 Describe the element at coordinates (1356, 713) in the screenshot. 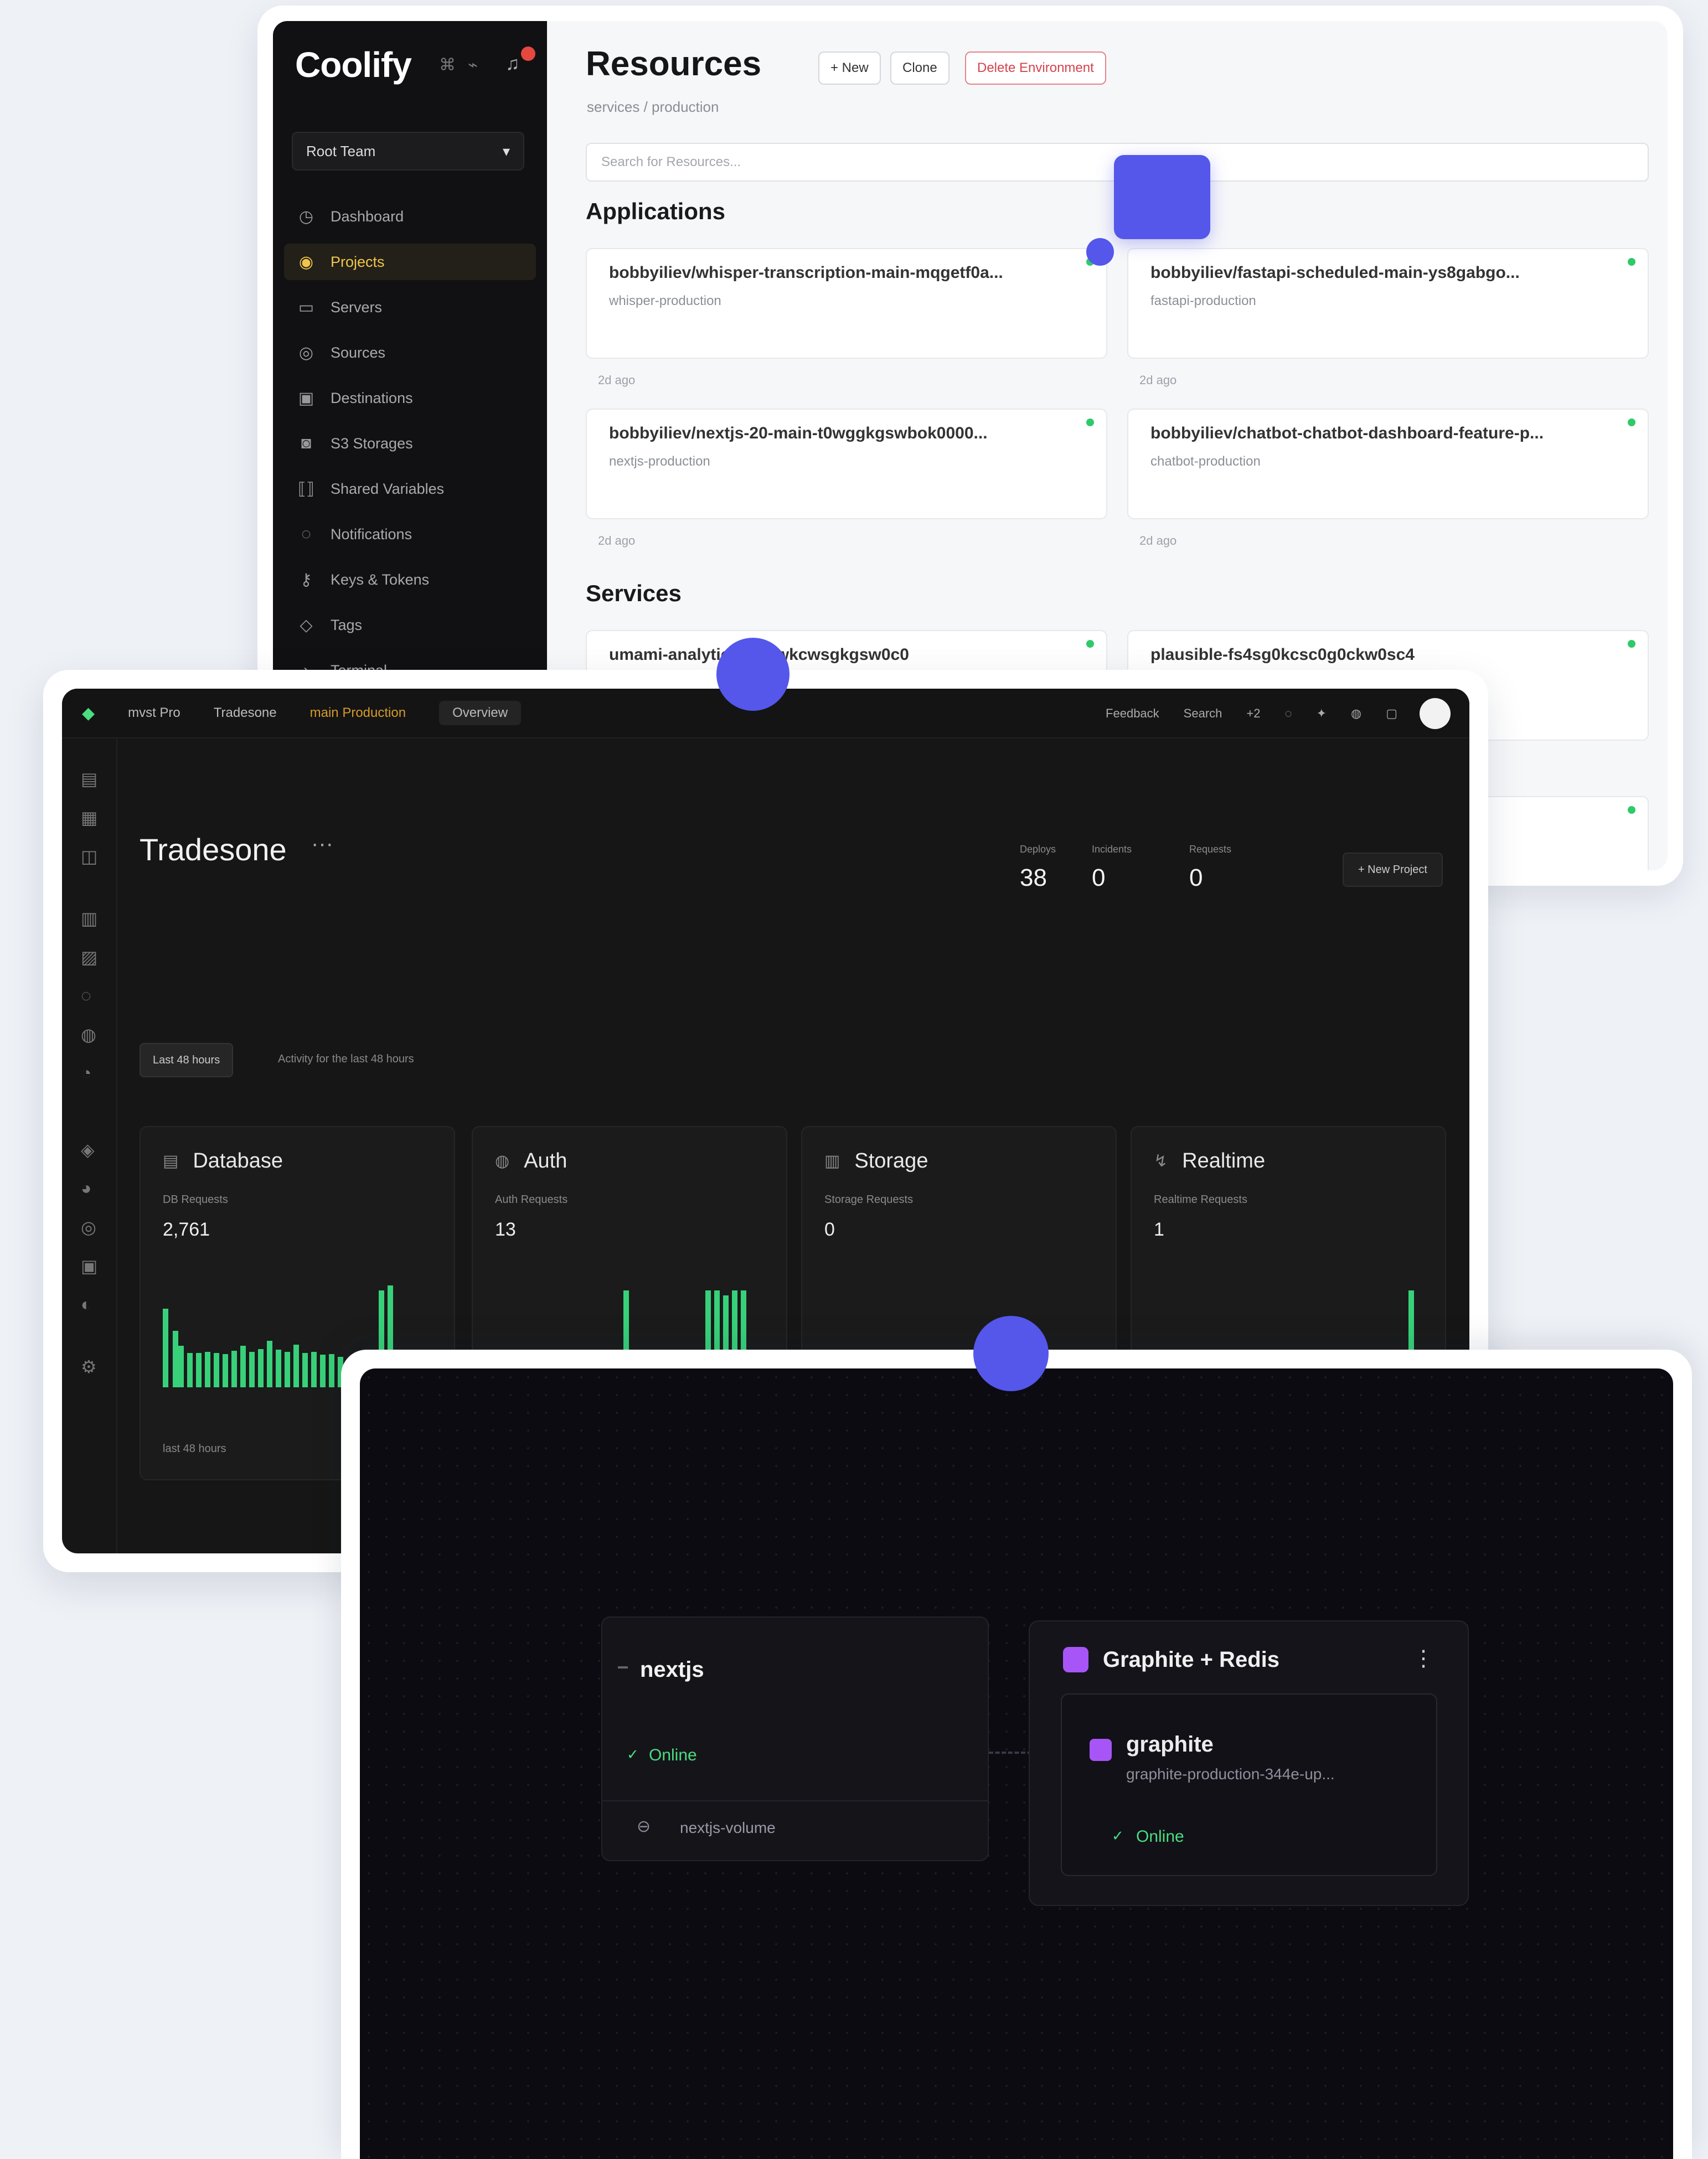

I see `settings-icon: ◍` at that location.